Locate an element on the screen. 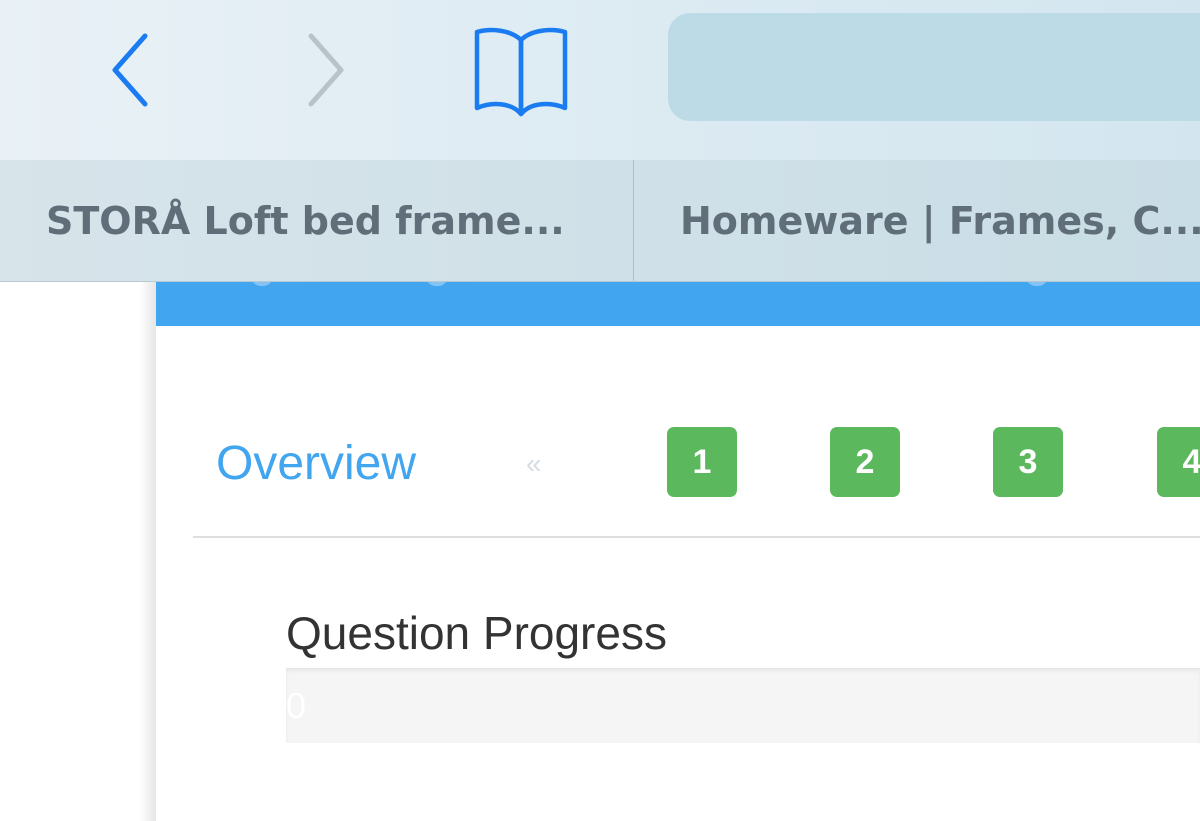 This screenshot has width=1200, height=821. previous-page-link: « is located at coordinates (534, 464).